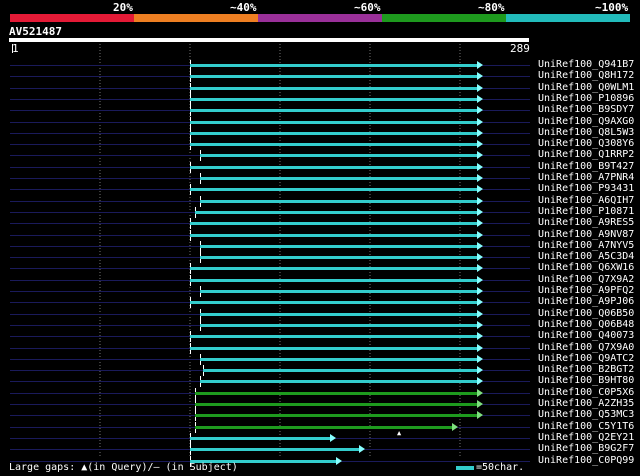 The image size is (640, 476). I want to click on hit-label: UniRef100_A9PJ06, so click(586, 301).